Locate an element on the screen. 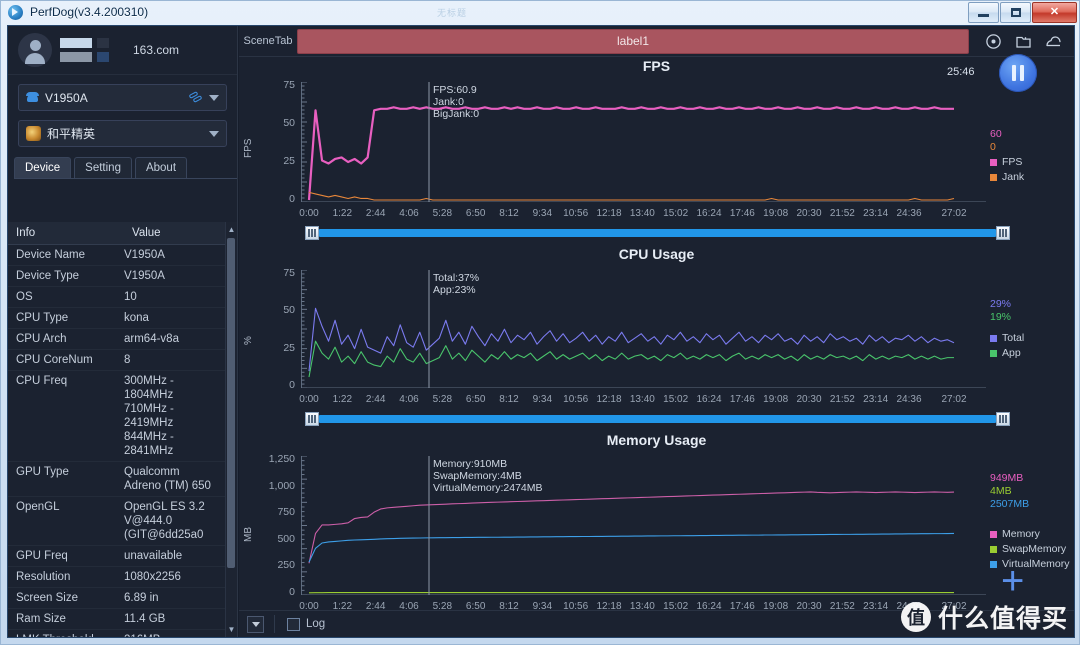 The width and height of the screenshot is (1080, 645). app-select: 和平精英 is located at coordinates (122, 133).